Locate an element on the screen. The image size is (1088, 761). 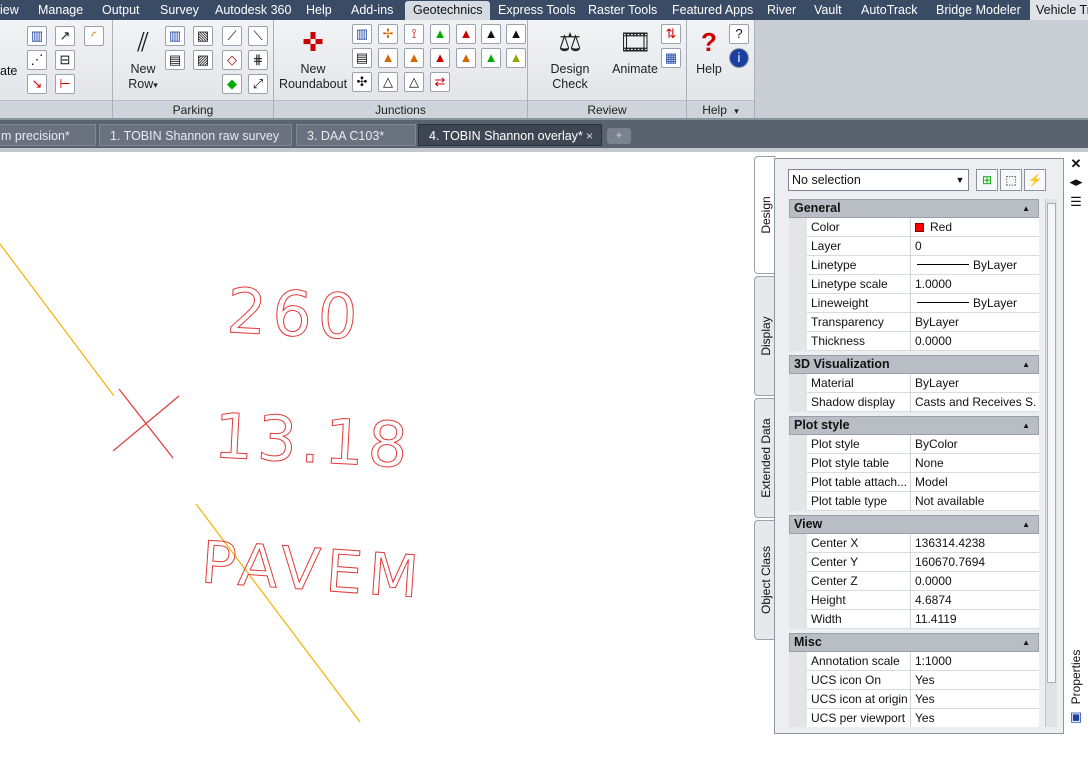
palette-properties-icon: ☰ is located at coordinates (1076, 202).